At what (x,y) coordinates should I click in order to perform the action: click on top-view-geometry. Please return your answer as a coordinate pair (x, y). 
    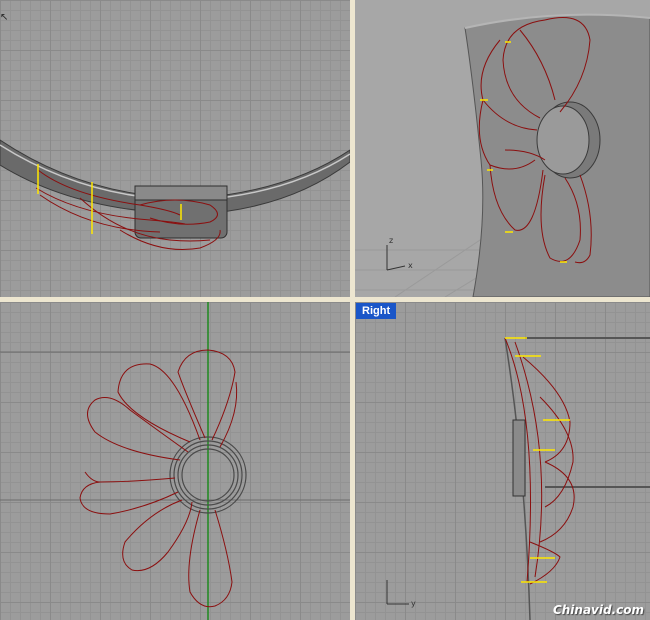
    Looking at the image, I should click on (175, 195).